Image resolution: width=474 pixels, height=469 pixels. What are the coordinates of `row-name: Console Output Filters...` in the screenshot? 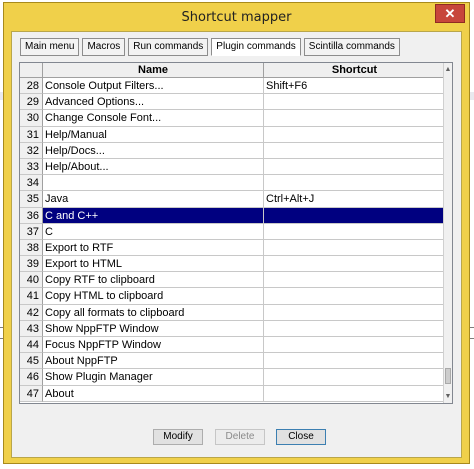 It's located at (153, 86).